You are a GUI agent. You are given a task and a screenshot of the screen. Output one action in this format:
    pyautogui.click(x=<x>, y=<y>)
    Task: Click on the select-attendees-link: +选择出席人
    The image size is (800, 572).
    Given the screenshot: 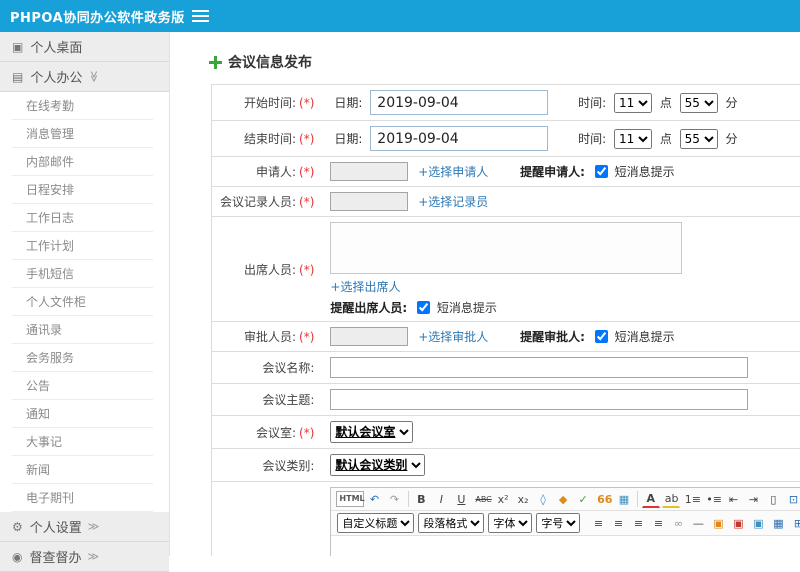 What is the action you would take?
    pyautogui.click(x=365, y=287)
    